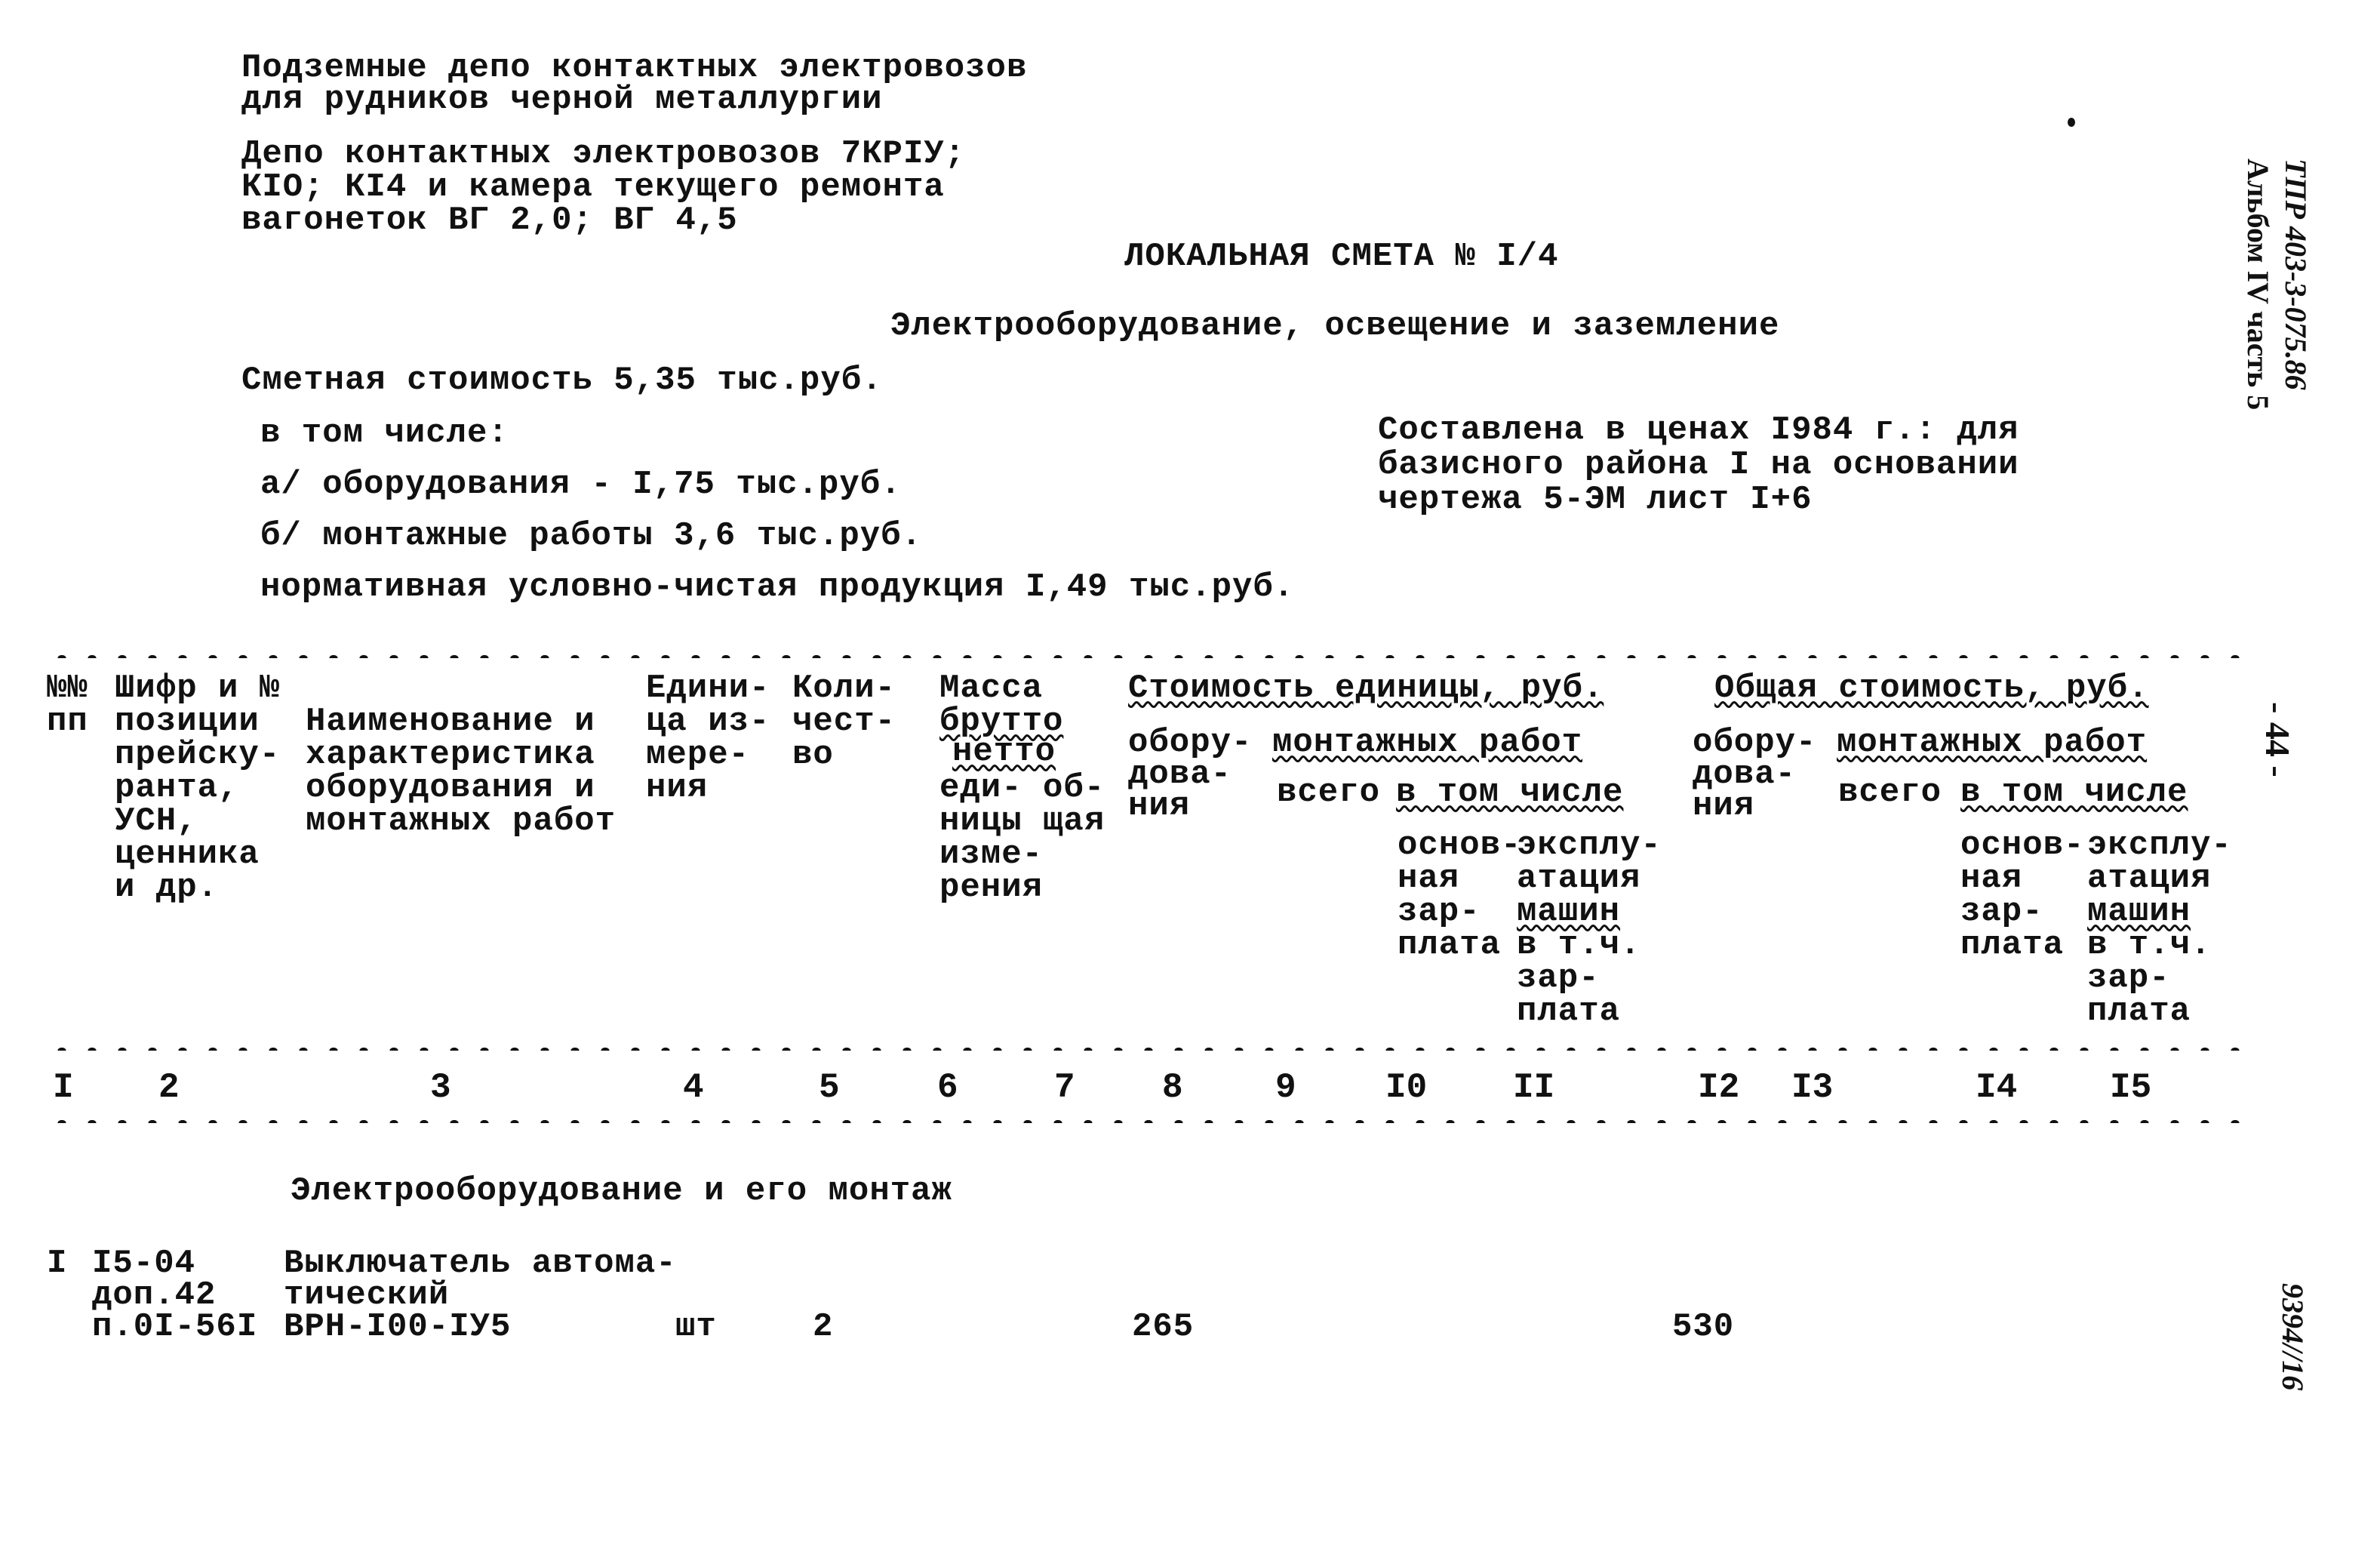 The height and width of the screenshot is (1542, 2380). What do you see at coordinates (67, 688) in the screenshot?
I see `col-header-number-line: №№` at bounding box center [67, 688].